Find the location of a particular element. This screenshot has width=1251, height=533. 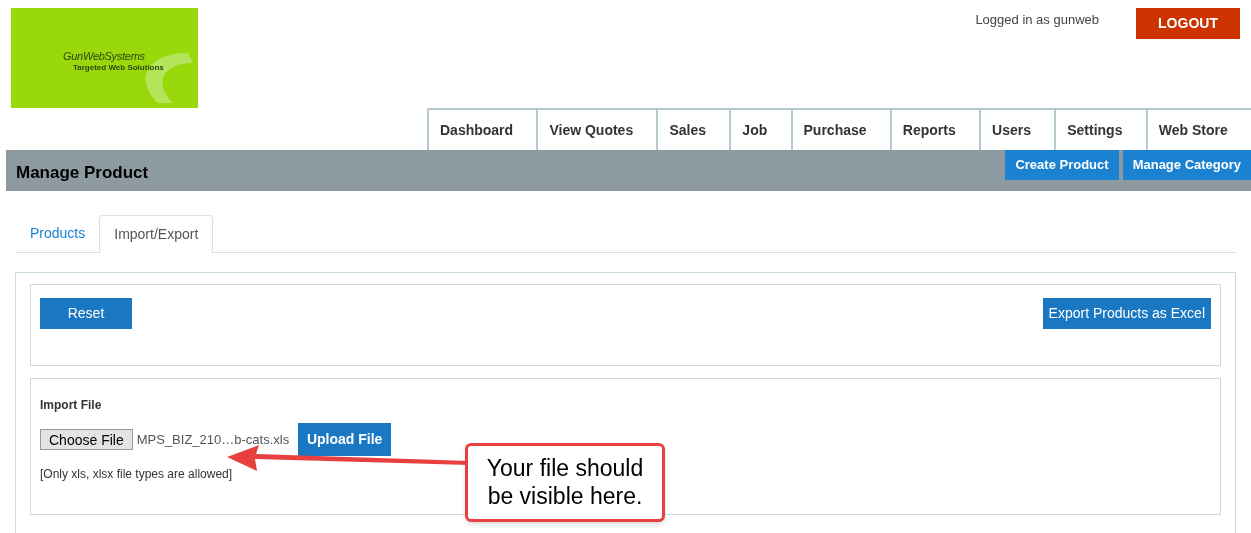

nav-tab: Settings is located at coordinates (1100, 129).